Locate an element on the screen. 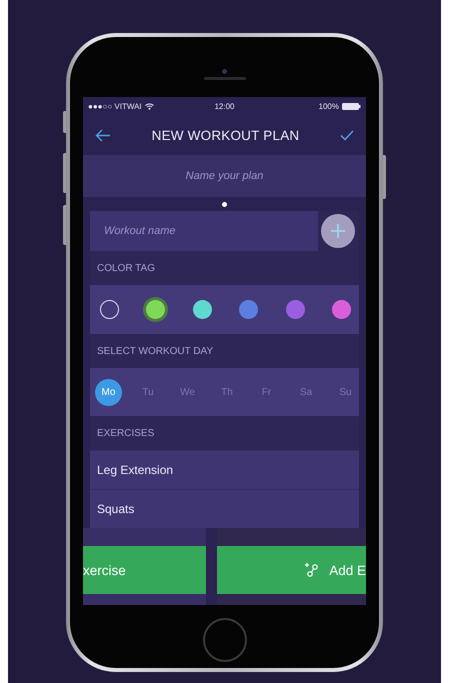  no-color-option is located at coordinates (109, 309).